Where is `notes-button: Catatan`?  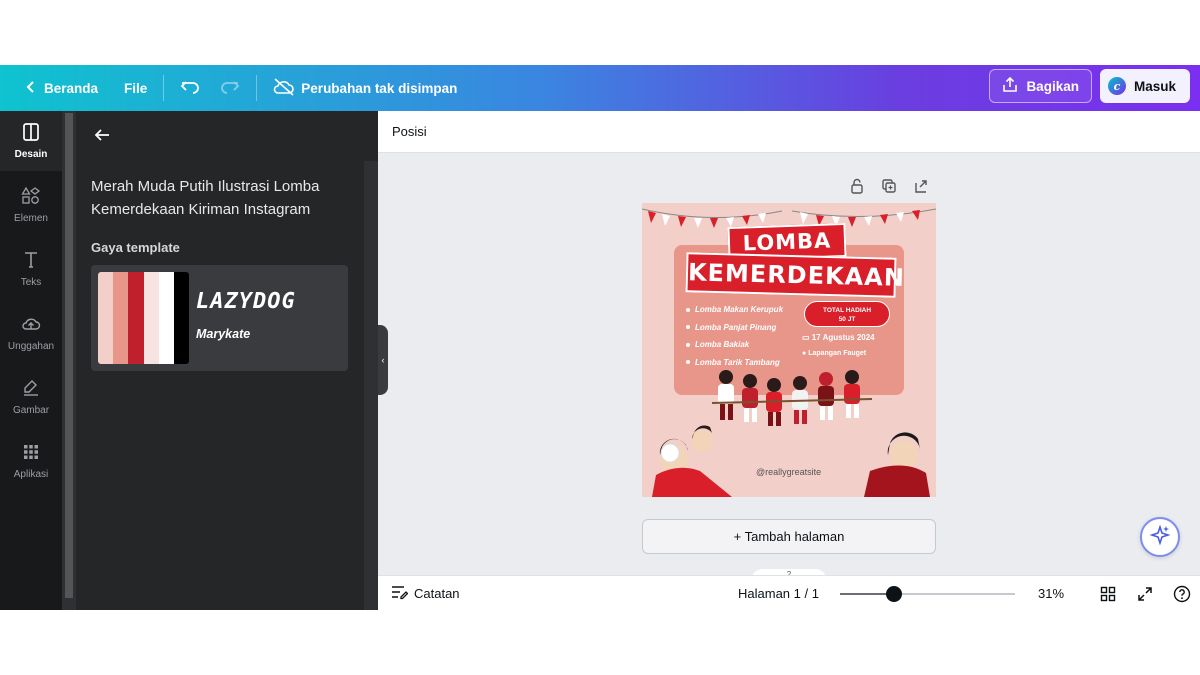
notes-button: Catatan is located at coordinates (425, 593).